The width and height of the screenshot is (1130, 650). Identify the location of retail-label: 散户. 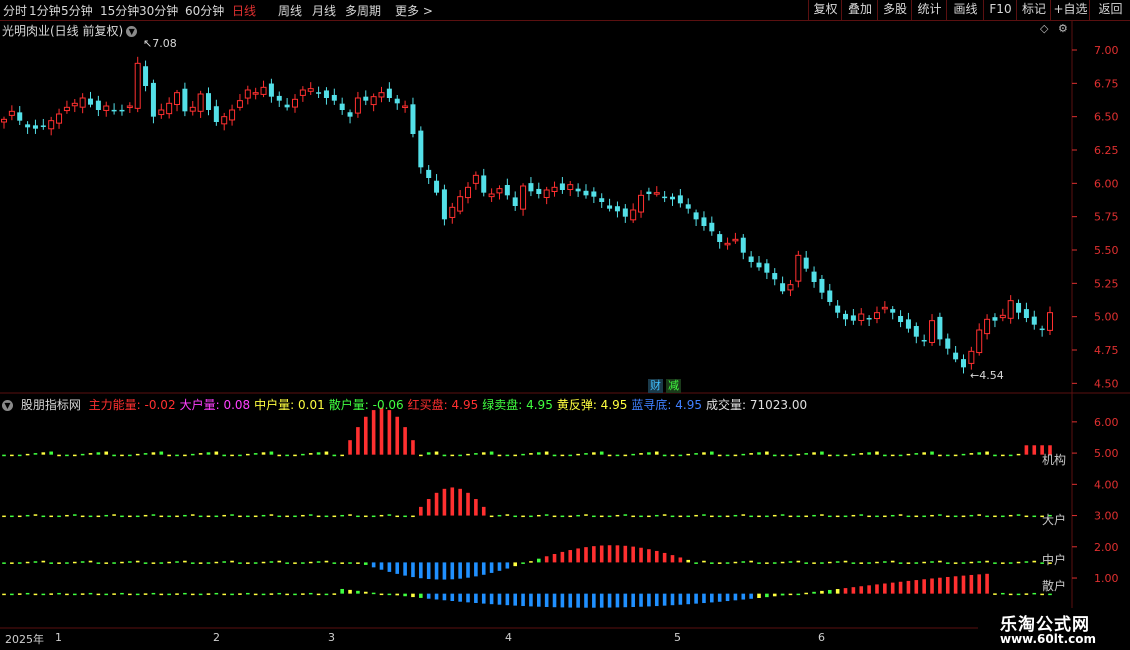
(1054, 586).